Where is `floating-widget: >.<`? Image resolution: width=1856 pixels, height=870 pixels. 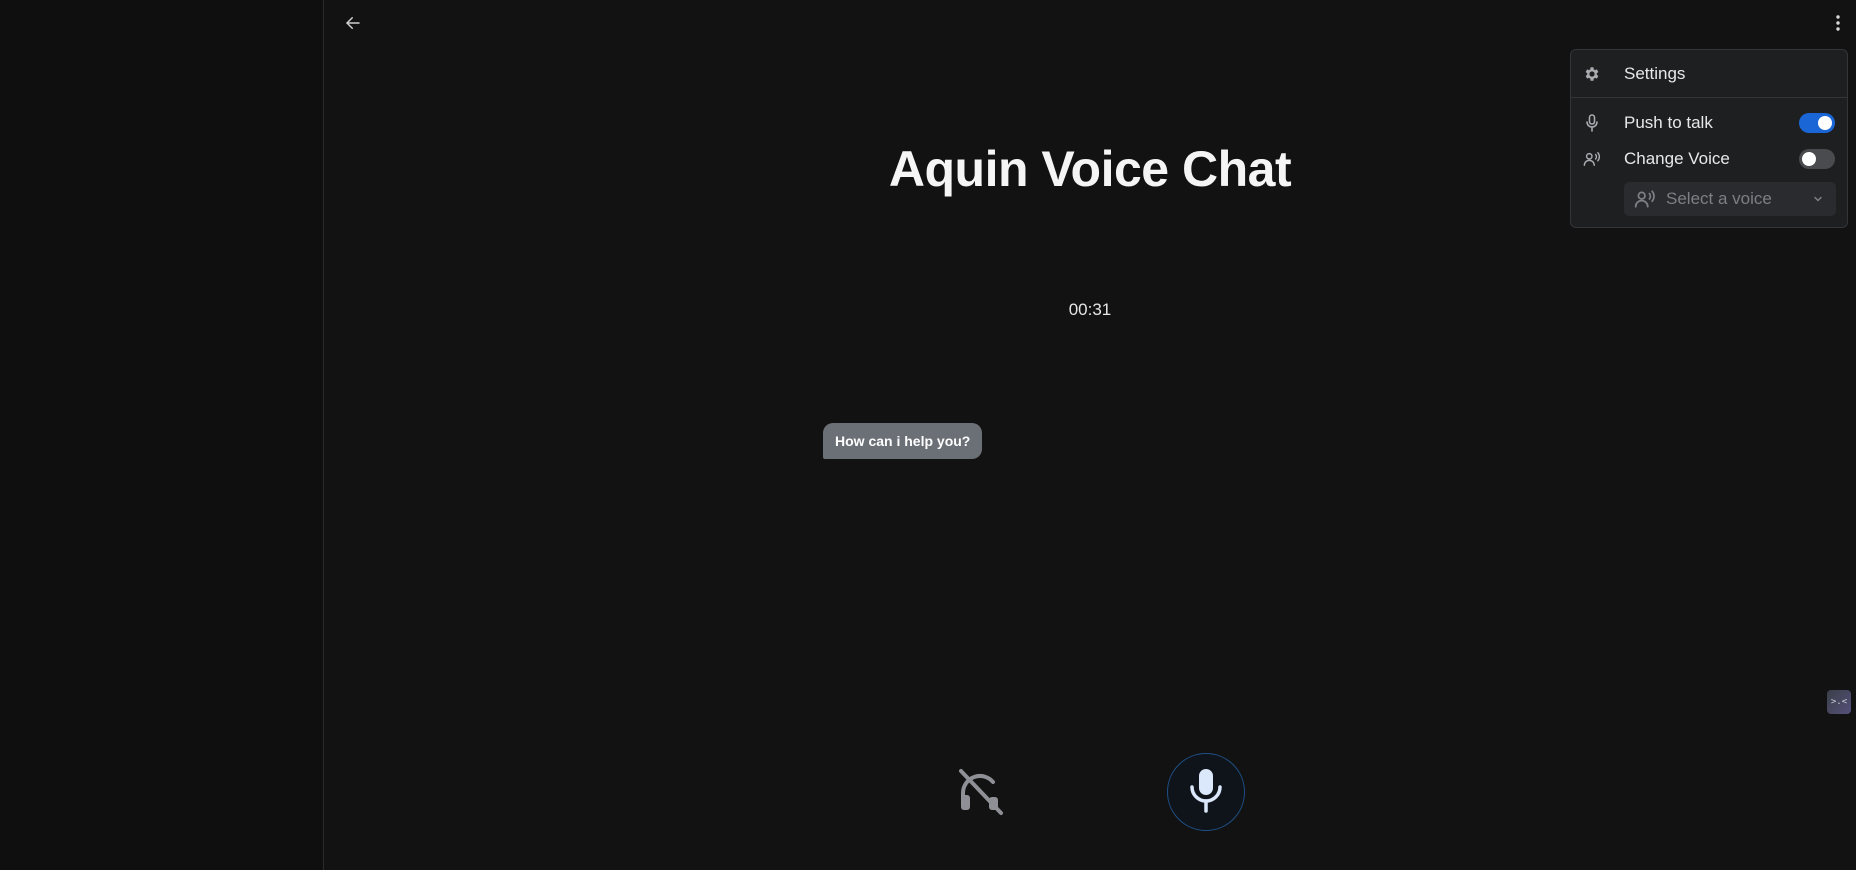
floating-widget: >.< is located at coordinates (1839, 702).